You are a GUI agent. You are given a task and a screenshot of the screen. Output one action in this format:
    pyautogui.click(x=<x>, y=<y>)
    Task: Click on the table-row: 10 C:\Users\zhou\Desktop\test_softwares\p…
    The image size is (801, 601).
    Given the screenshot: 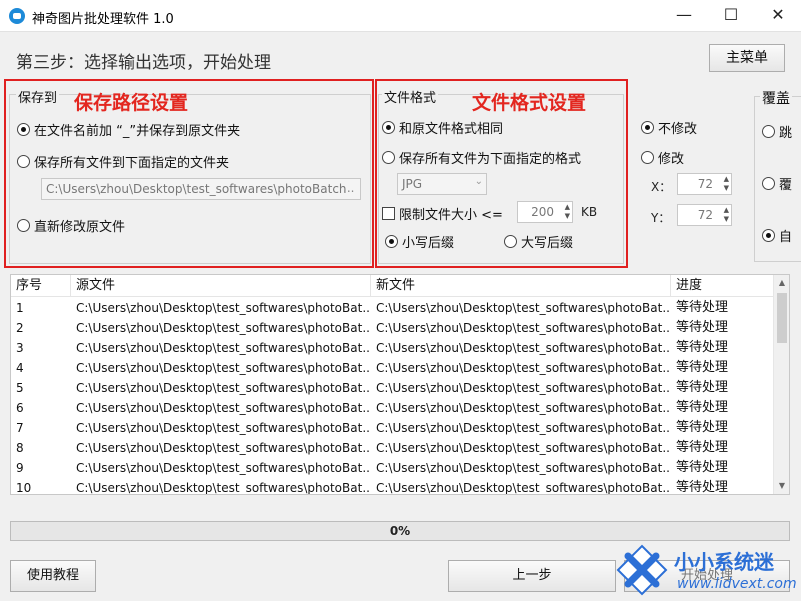 What is the action you would take?
    pyautogui.click(x=392, y=486)
    